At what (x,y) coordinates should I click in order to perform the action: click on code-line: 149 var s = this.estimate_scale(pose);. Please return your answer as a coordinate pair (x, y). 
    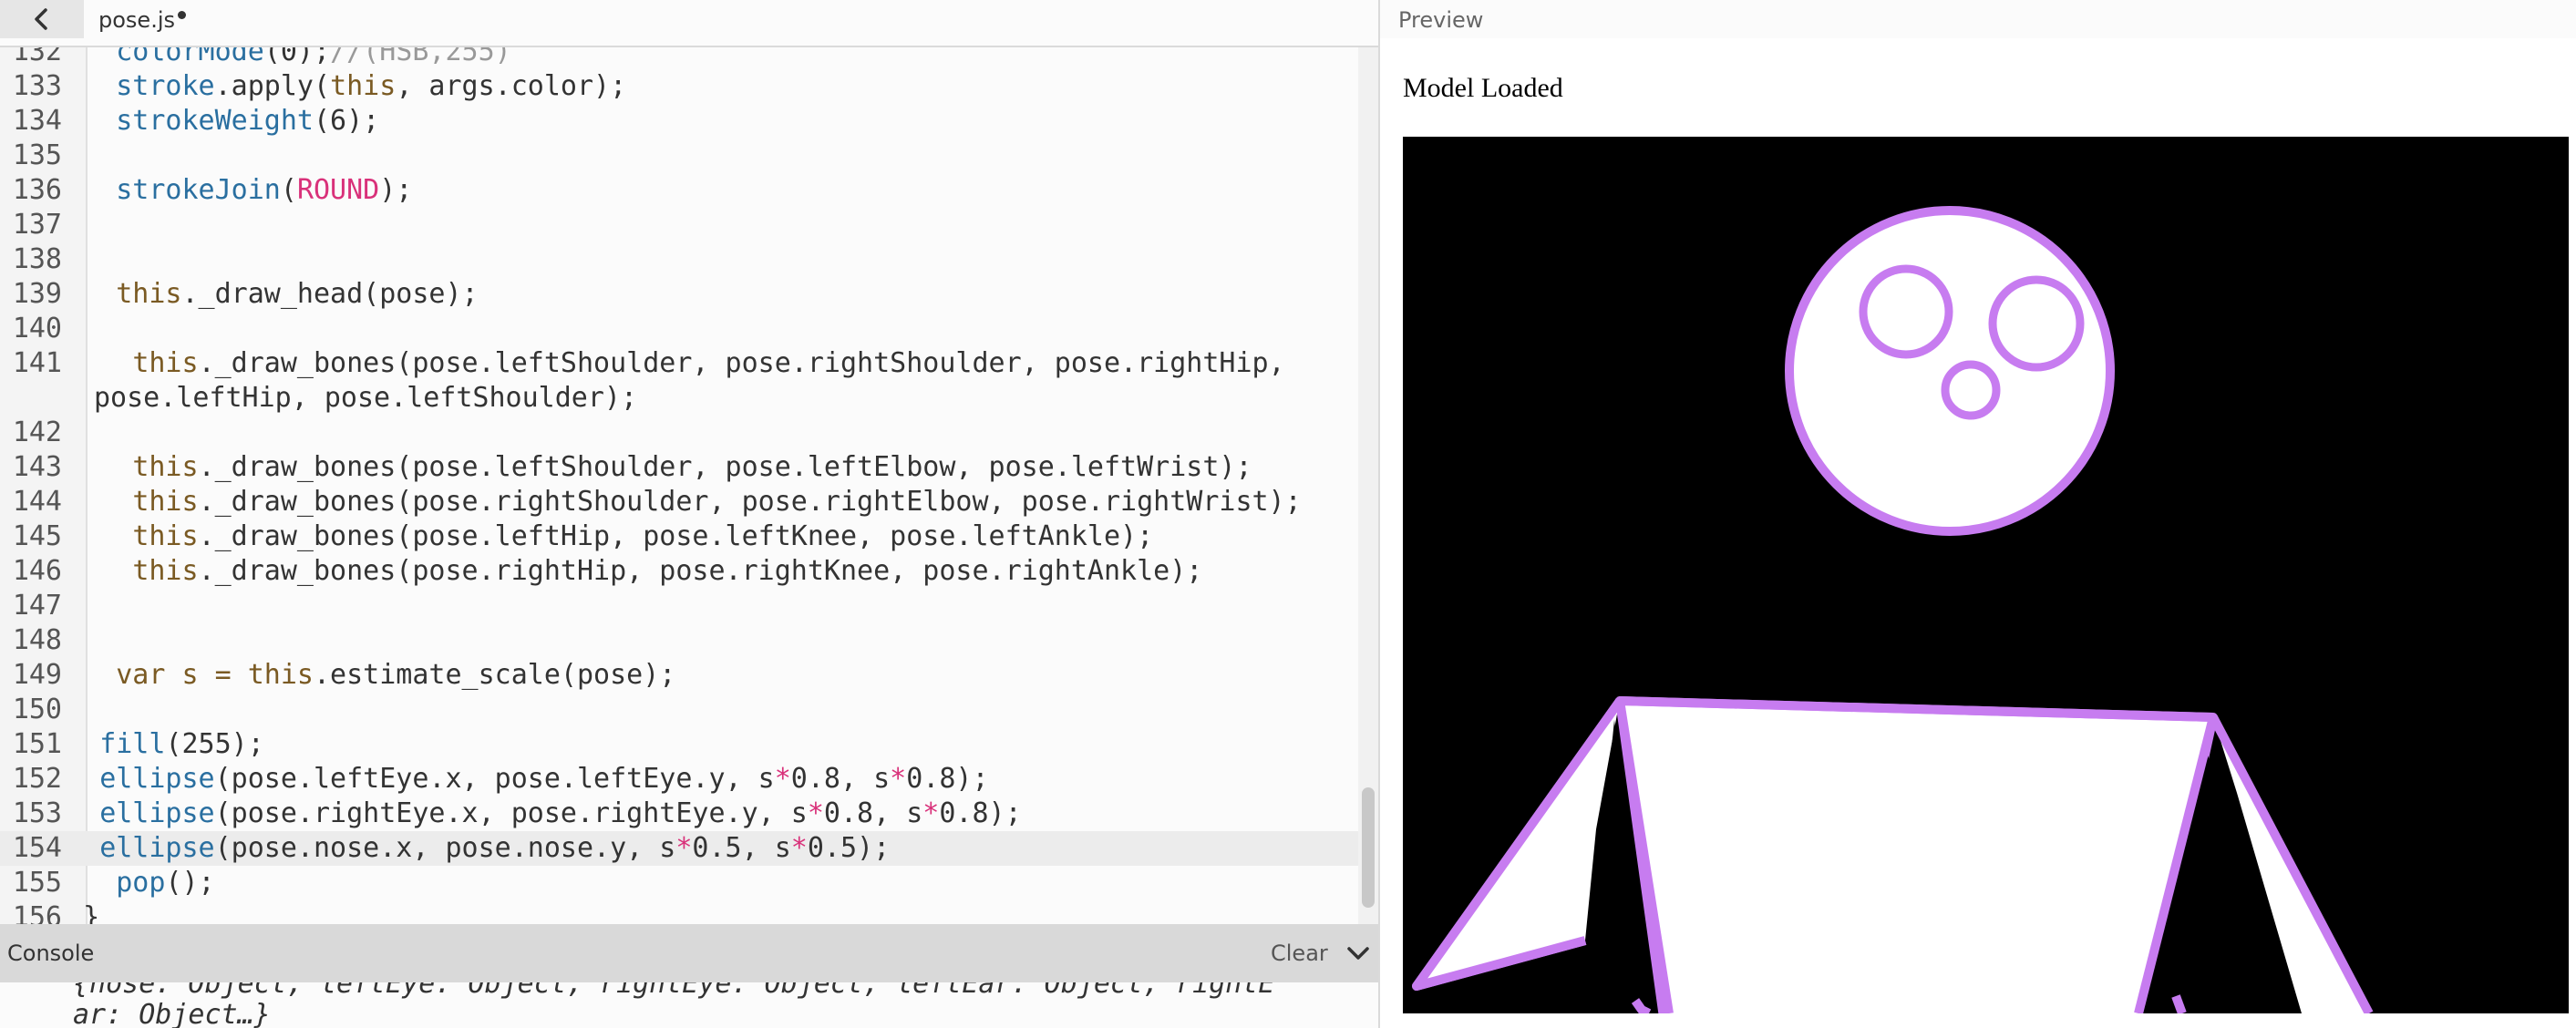
    Looking at the image, I should click on (679, 676).